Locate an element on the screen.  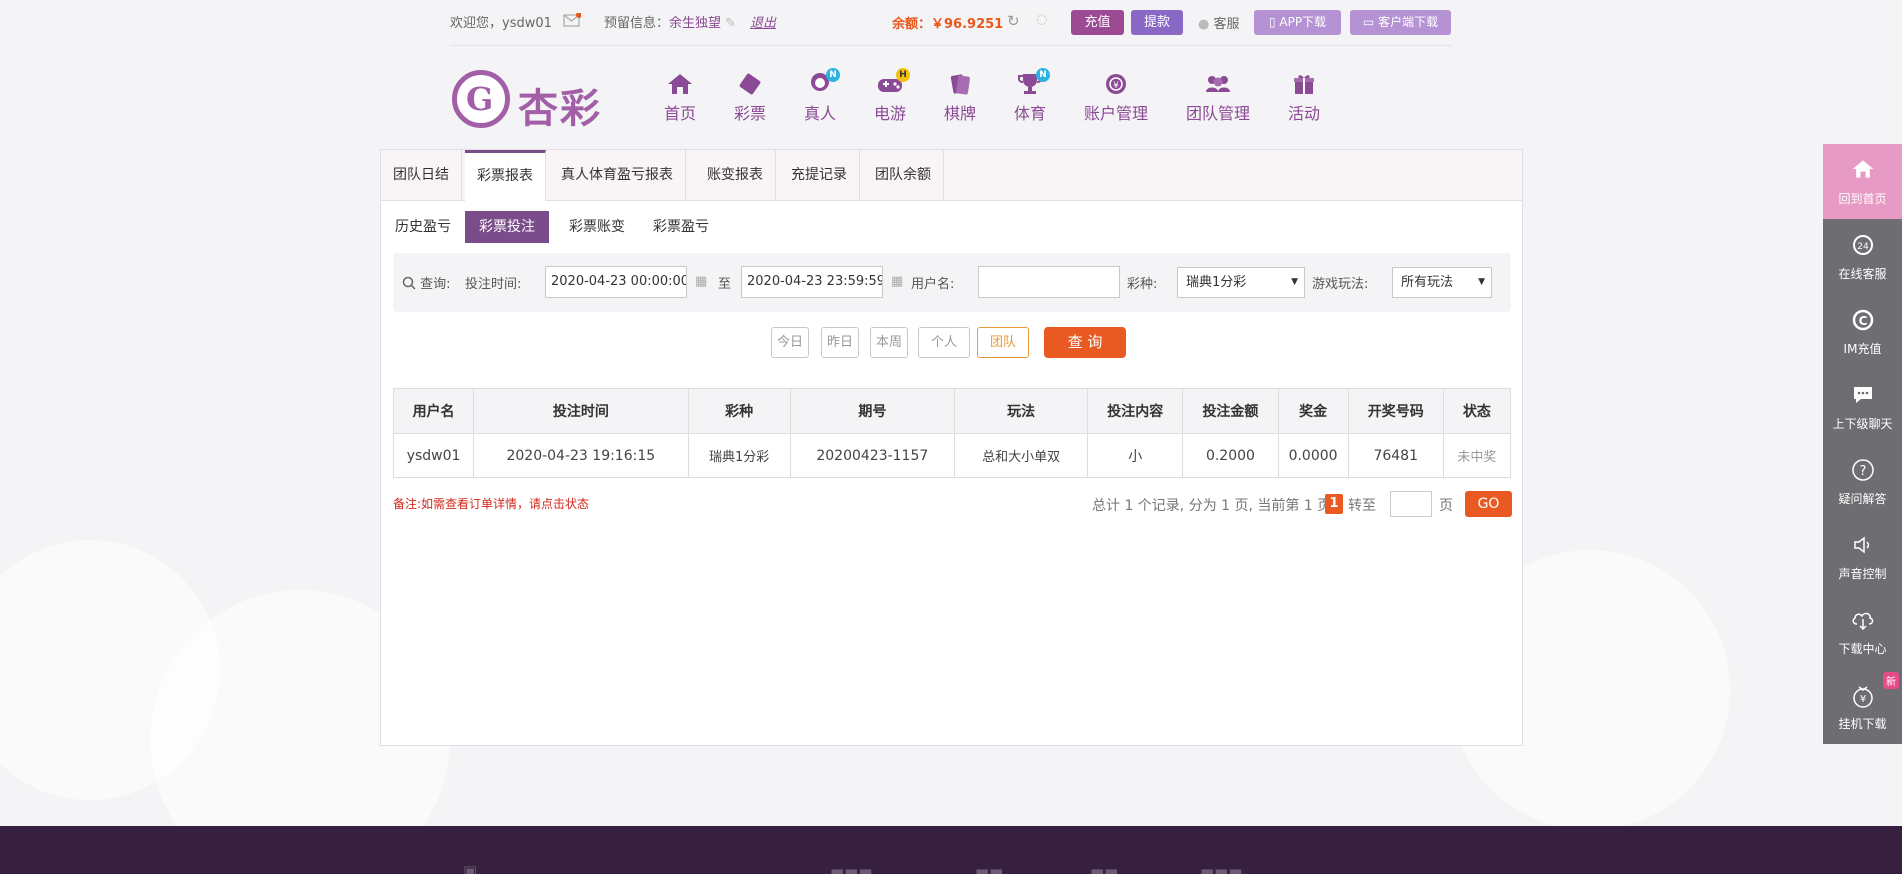
nav-sports: N 体育 is located at coordinates (1032, 96).